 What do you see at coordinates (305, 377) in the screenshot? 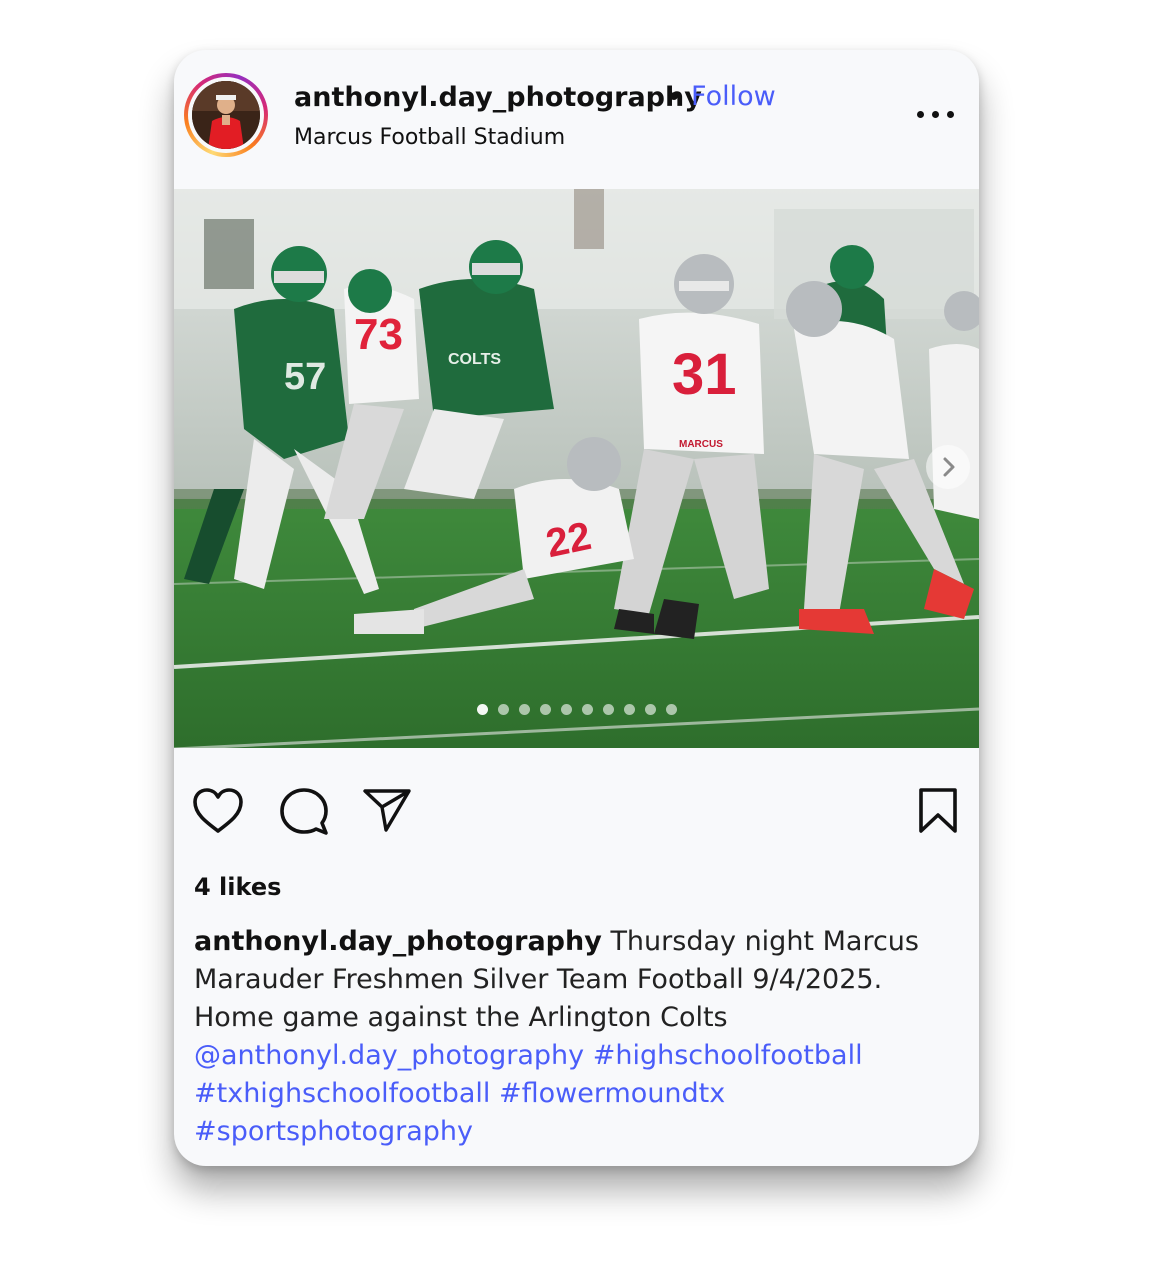
I see `jersey-number-57: 57` at bounding box center [305, 377].